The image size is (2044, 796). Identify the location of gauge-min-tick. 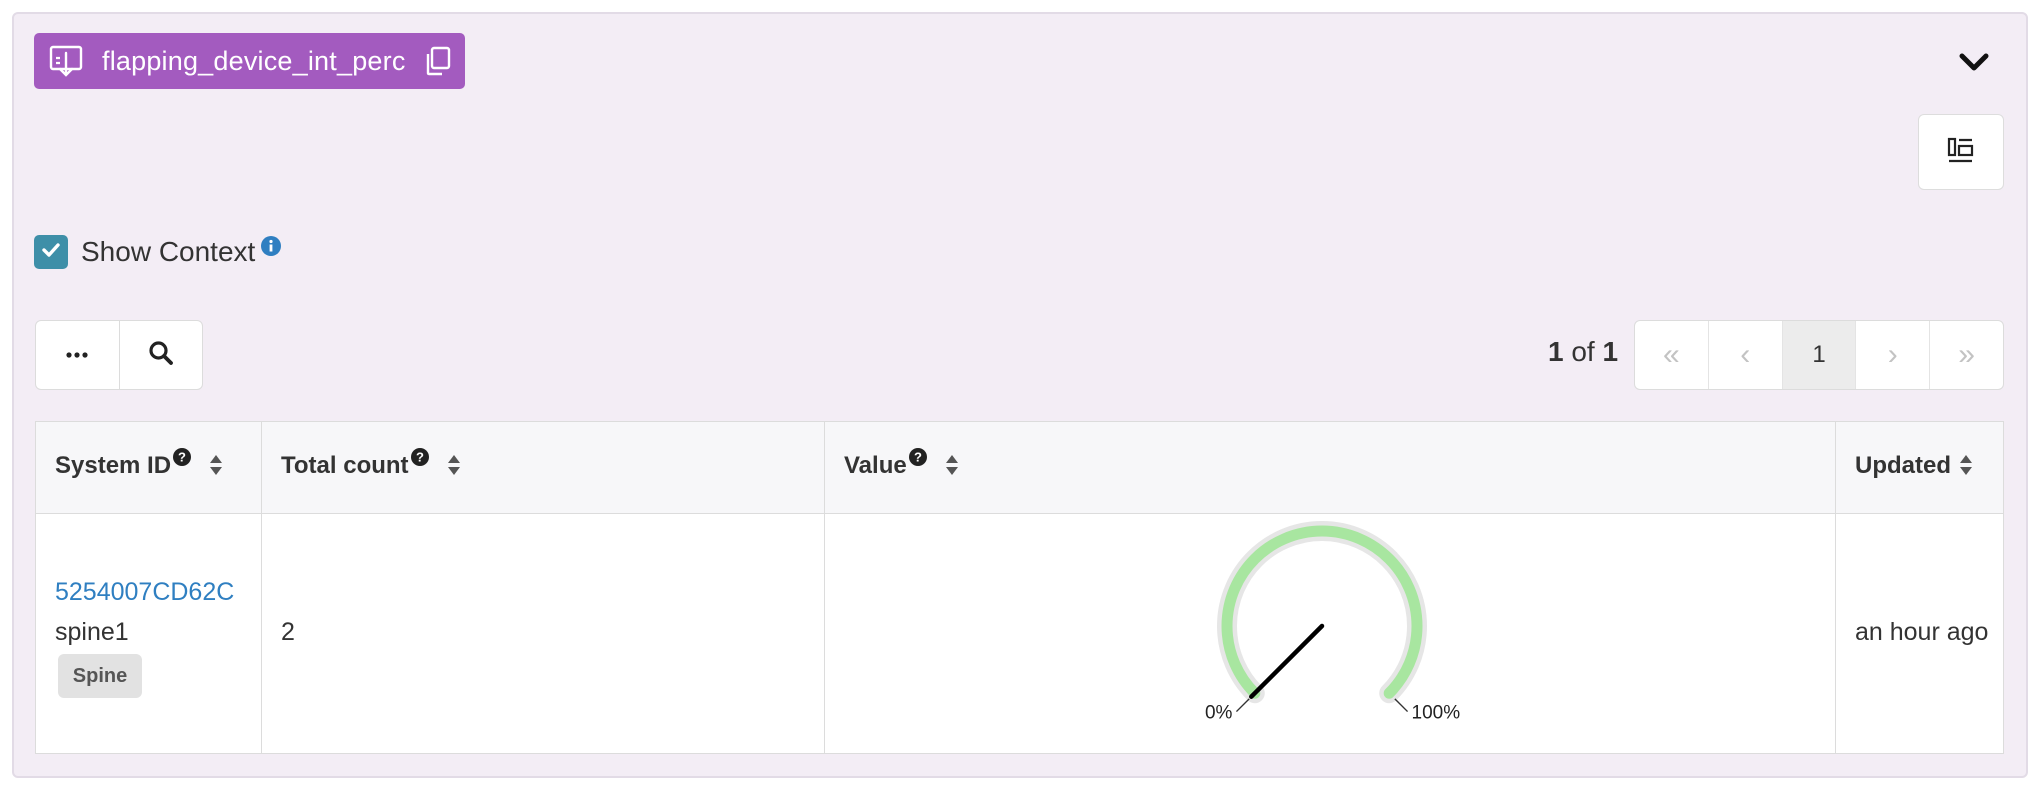
(1242, 705).